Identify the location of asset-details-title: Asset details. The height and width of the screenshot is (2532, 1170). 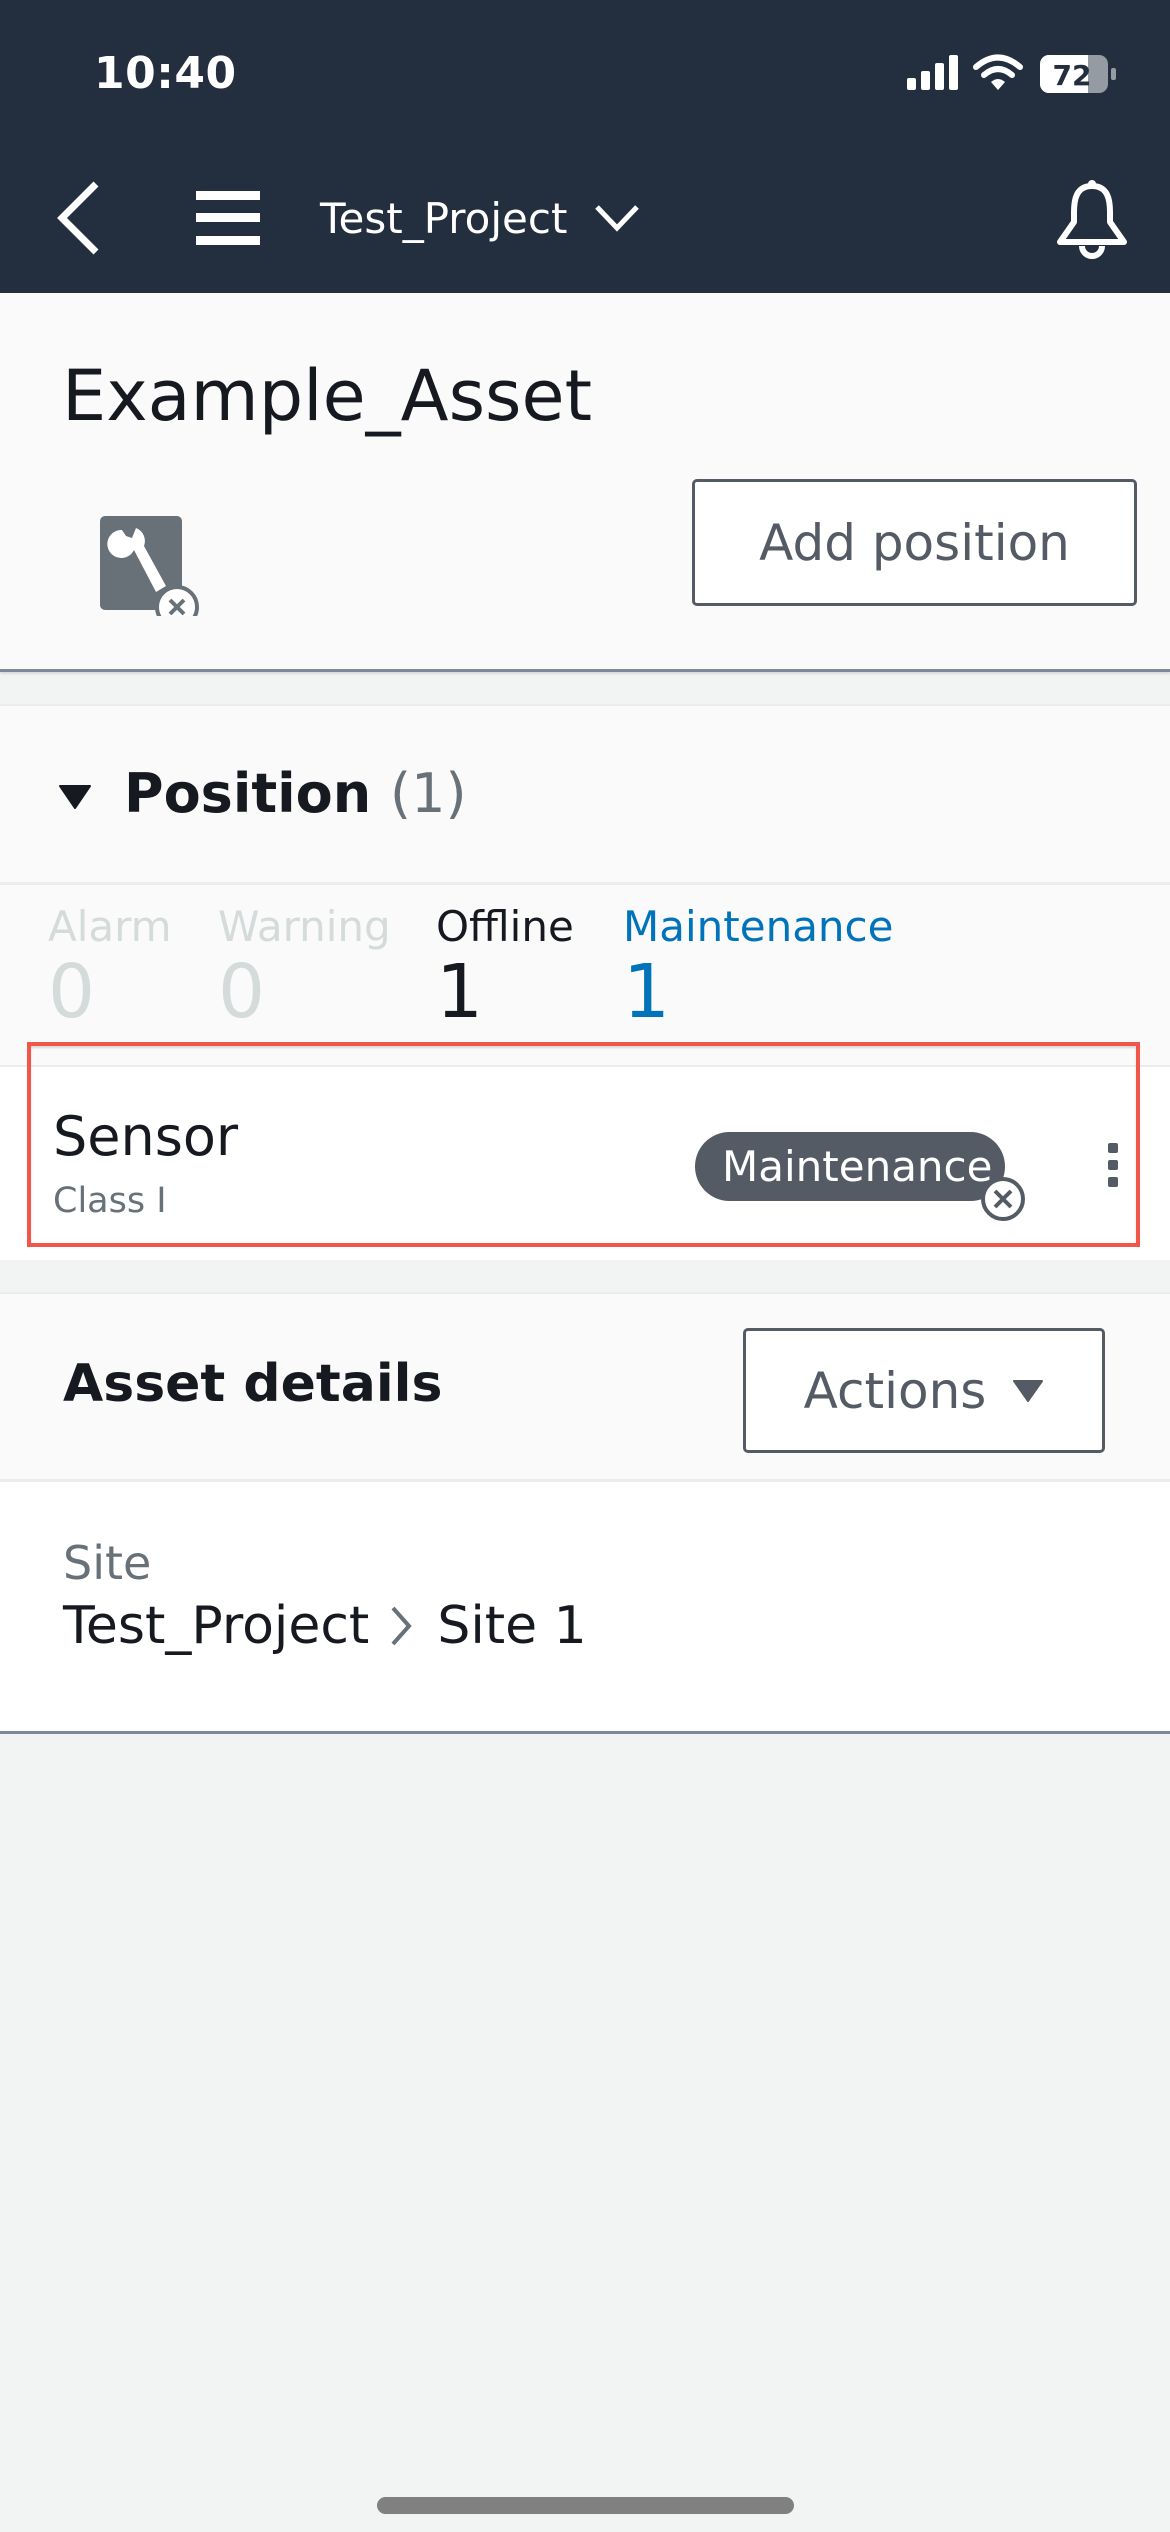
(253, 1384).